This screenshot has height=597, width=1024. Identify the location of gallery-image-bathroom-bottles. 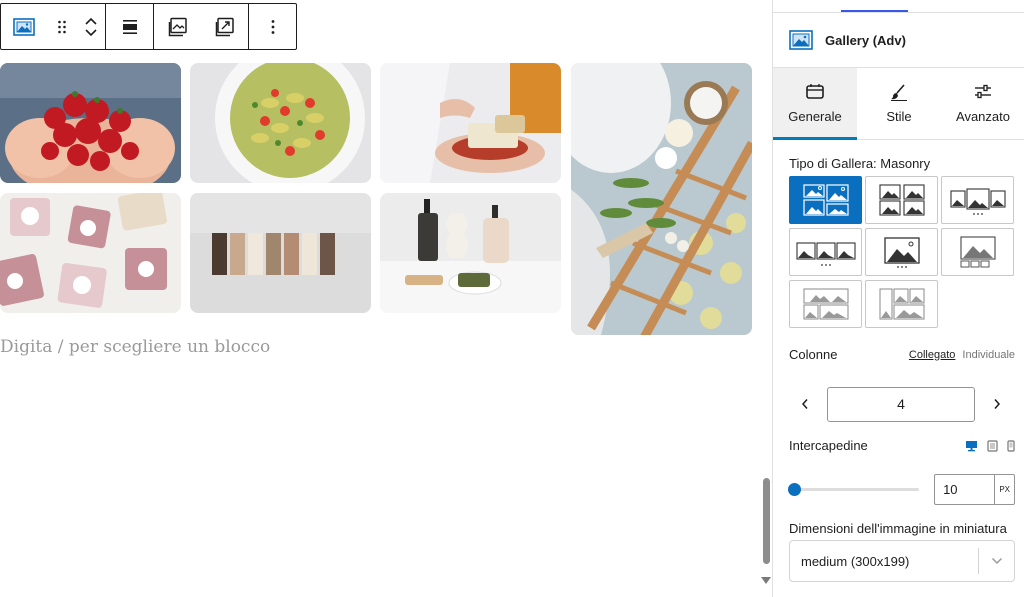
(470, 253).